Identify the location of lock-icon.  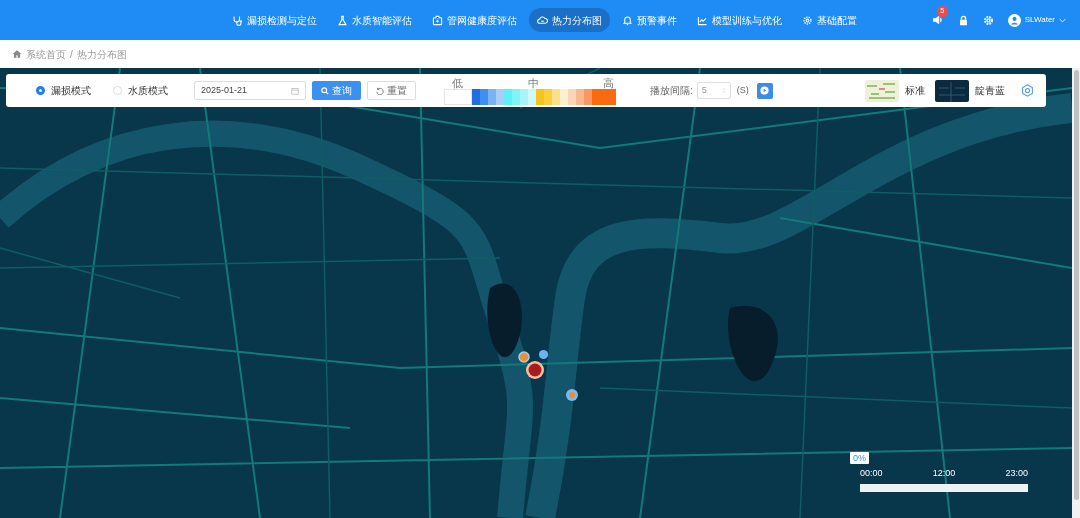
(963, 20).